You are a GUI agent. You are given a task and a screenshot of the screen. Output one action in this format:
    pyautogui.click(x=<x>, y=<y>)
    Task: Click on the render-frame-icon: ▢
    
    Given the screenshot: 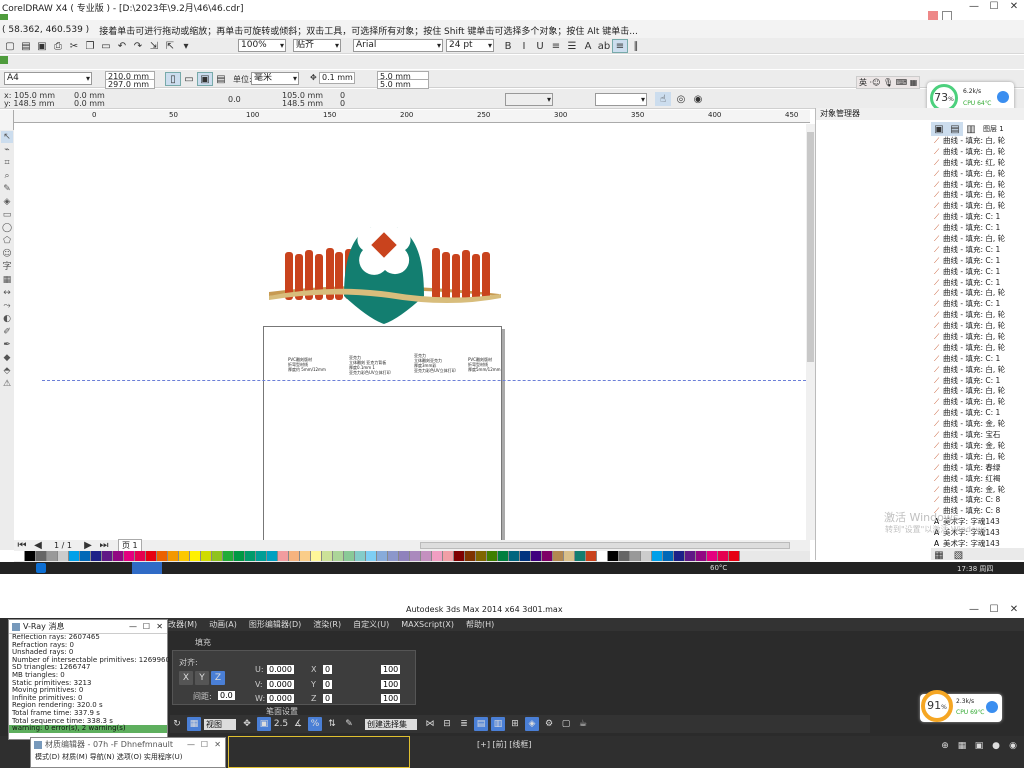 What is the action you would take?
    pyautogui.click(x=566, y=724)
    